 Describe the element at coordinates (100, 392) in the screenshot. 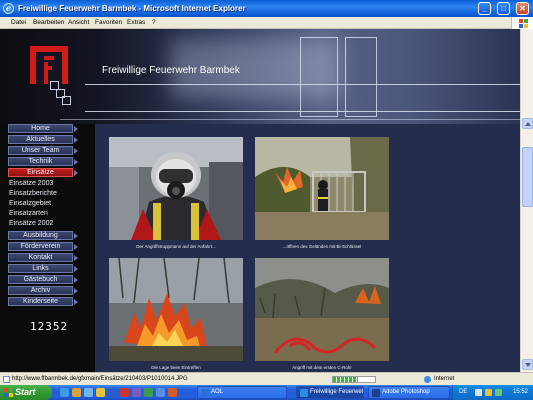

I see `quicklaunch-mail-icon` at that location.